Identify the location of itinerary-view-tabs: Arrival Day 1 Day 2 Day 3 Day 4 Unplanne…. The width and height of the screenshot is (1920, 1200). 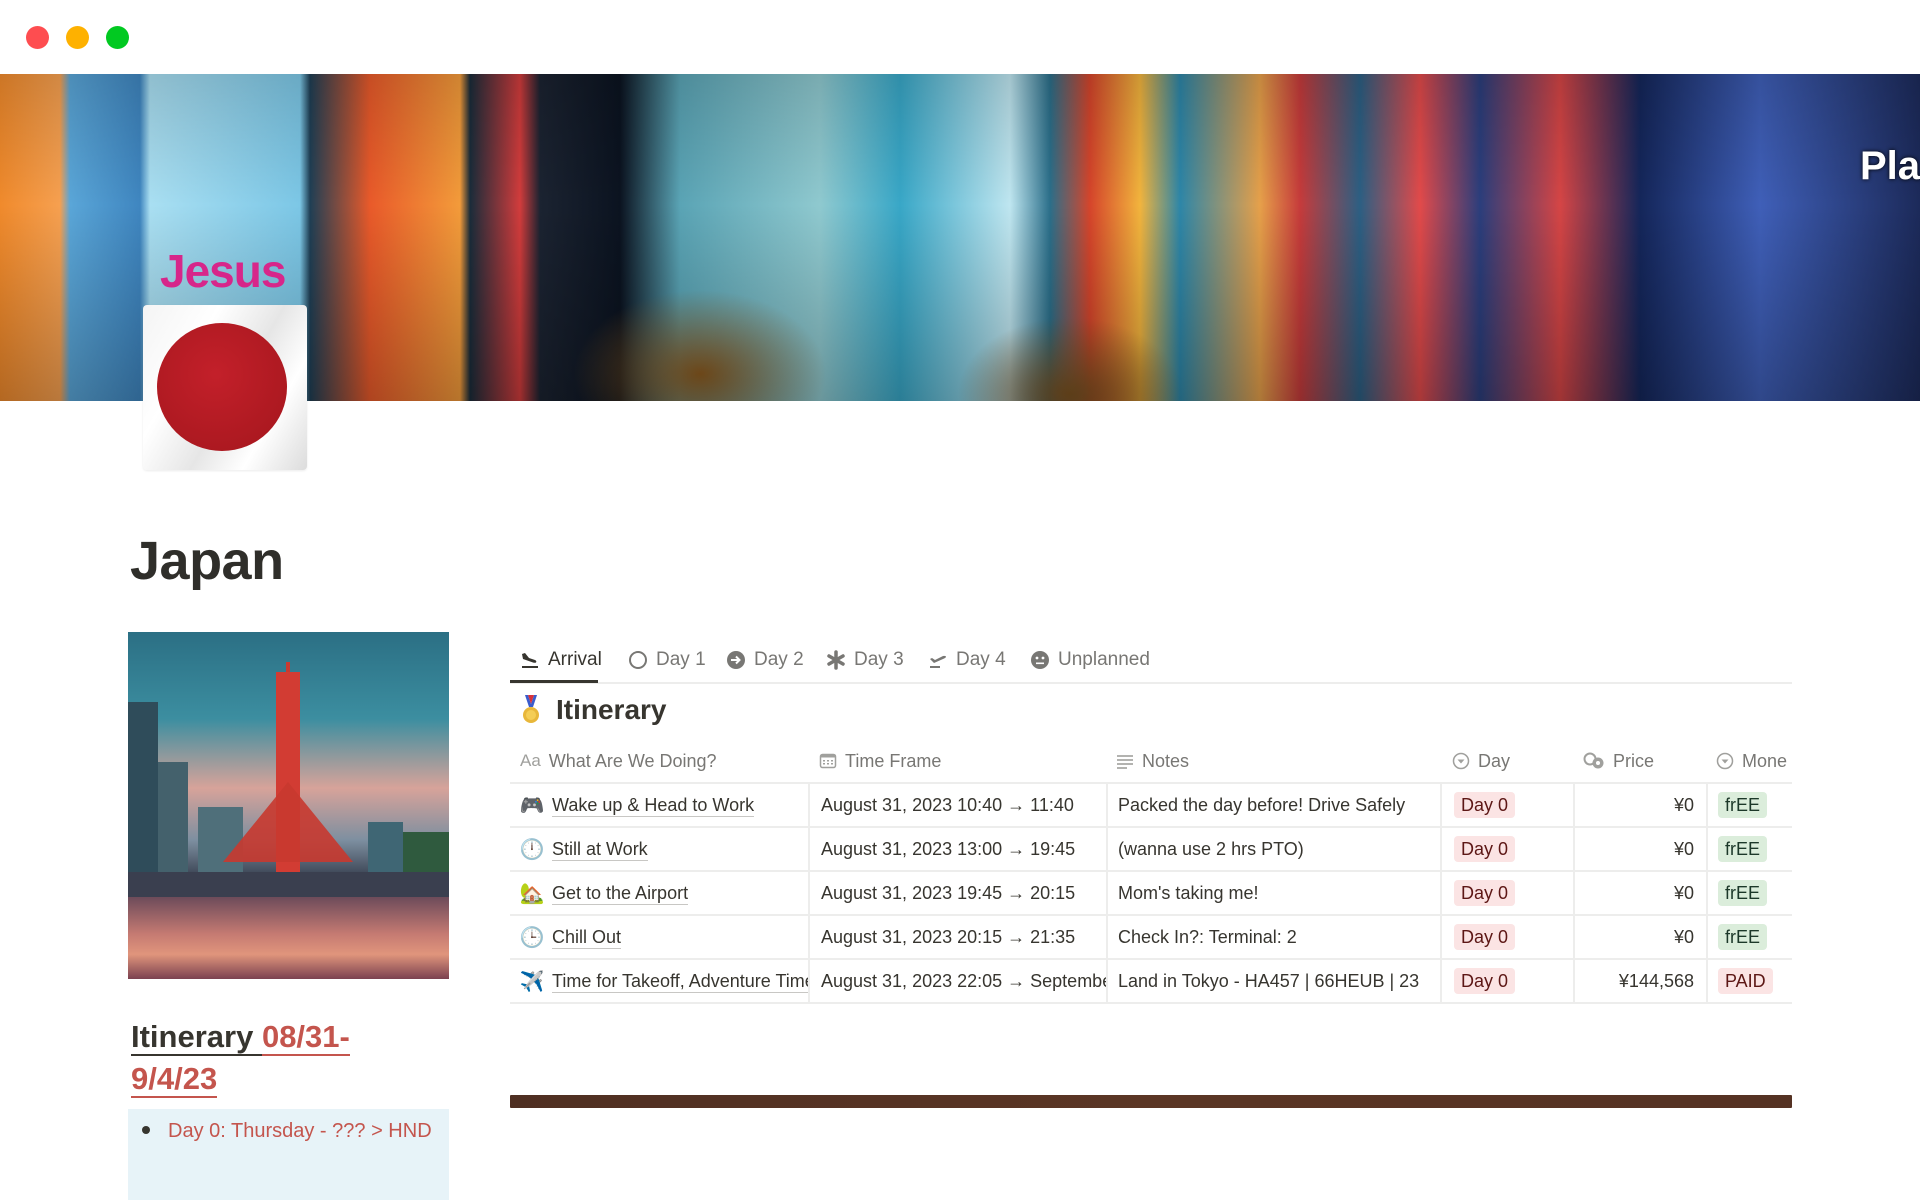
(1151, 662).